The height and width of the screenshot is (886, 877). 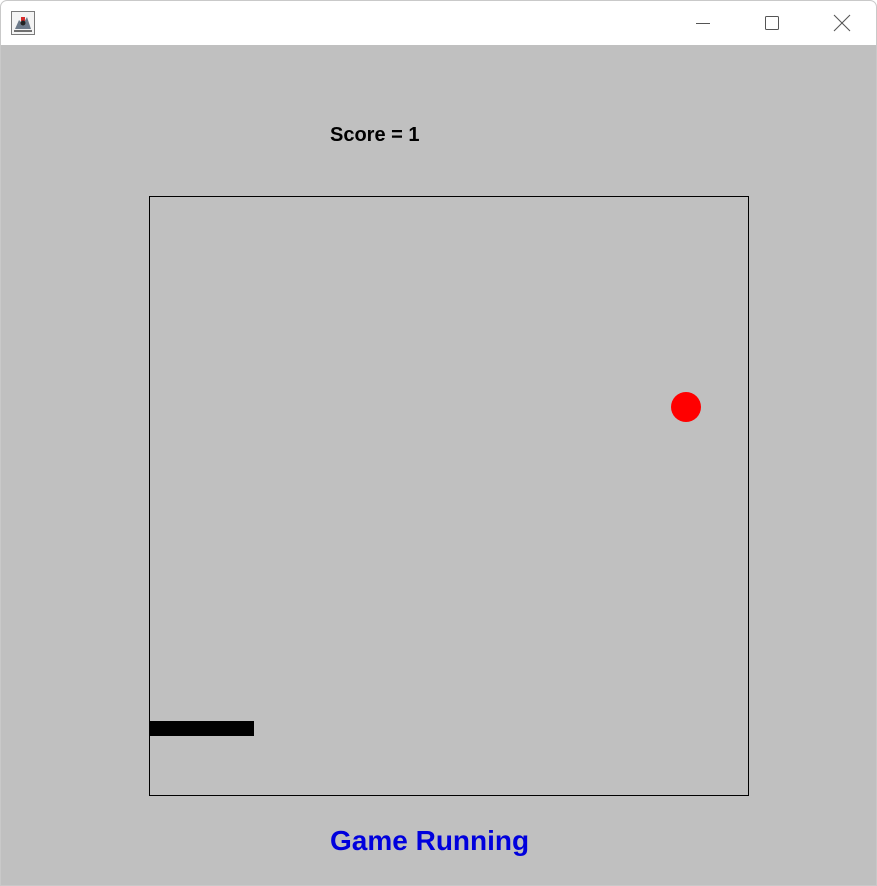 I want to click on maximize-icon, so click(x=772, y=23).